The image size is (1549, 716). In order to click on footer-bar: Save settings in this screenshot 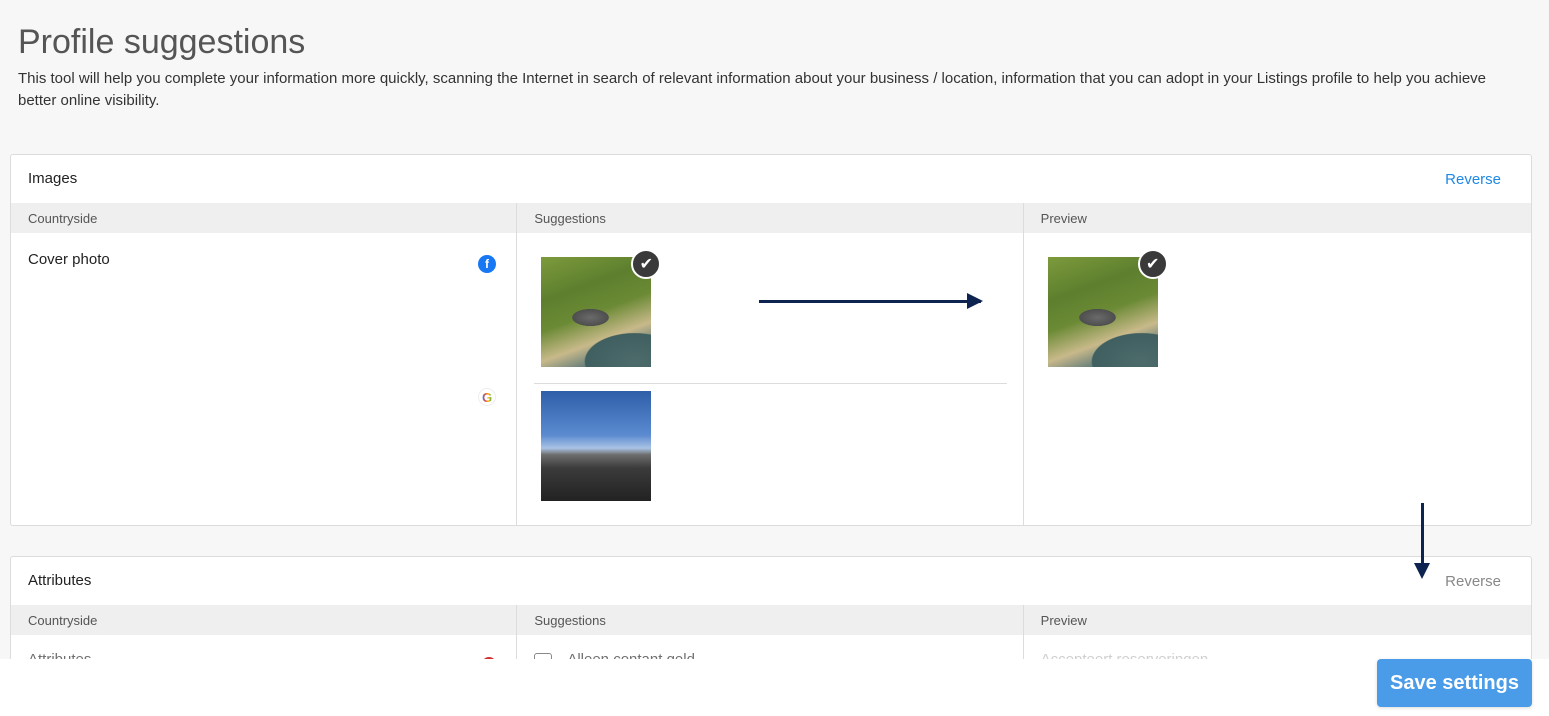, I will do `click(774, 687)`.